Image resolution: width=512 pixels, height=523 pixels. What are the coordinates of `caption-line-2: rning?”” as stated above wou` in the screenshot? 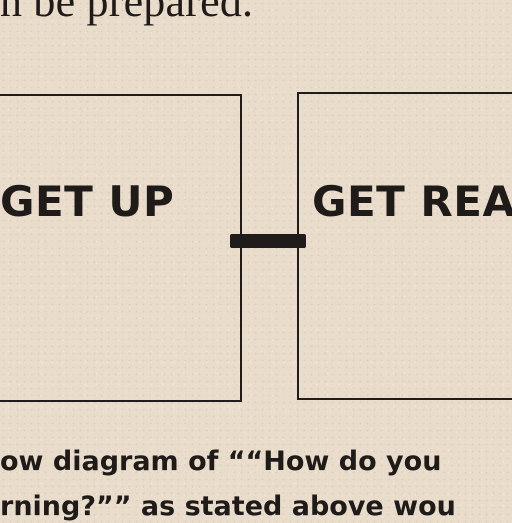 It's located at (228, 506).